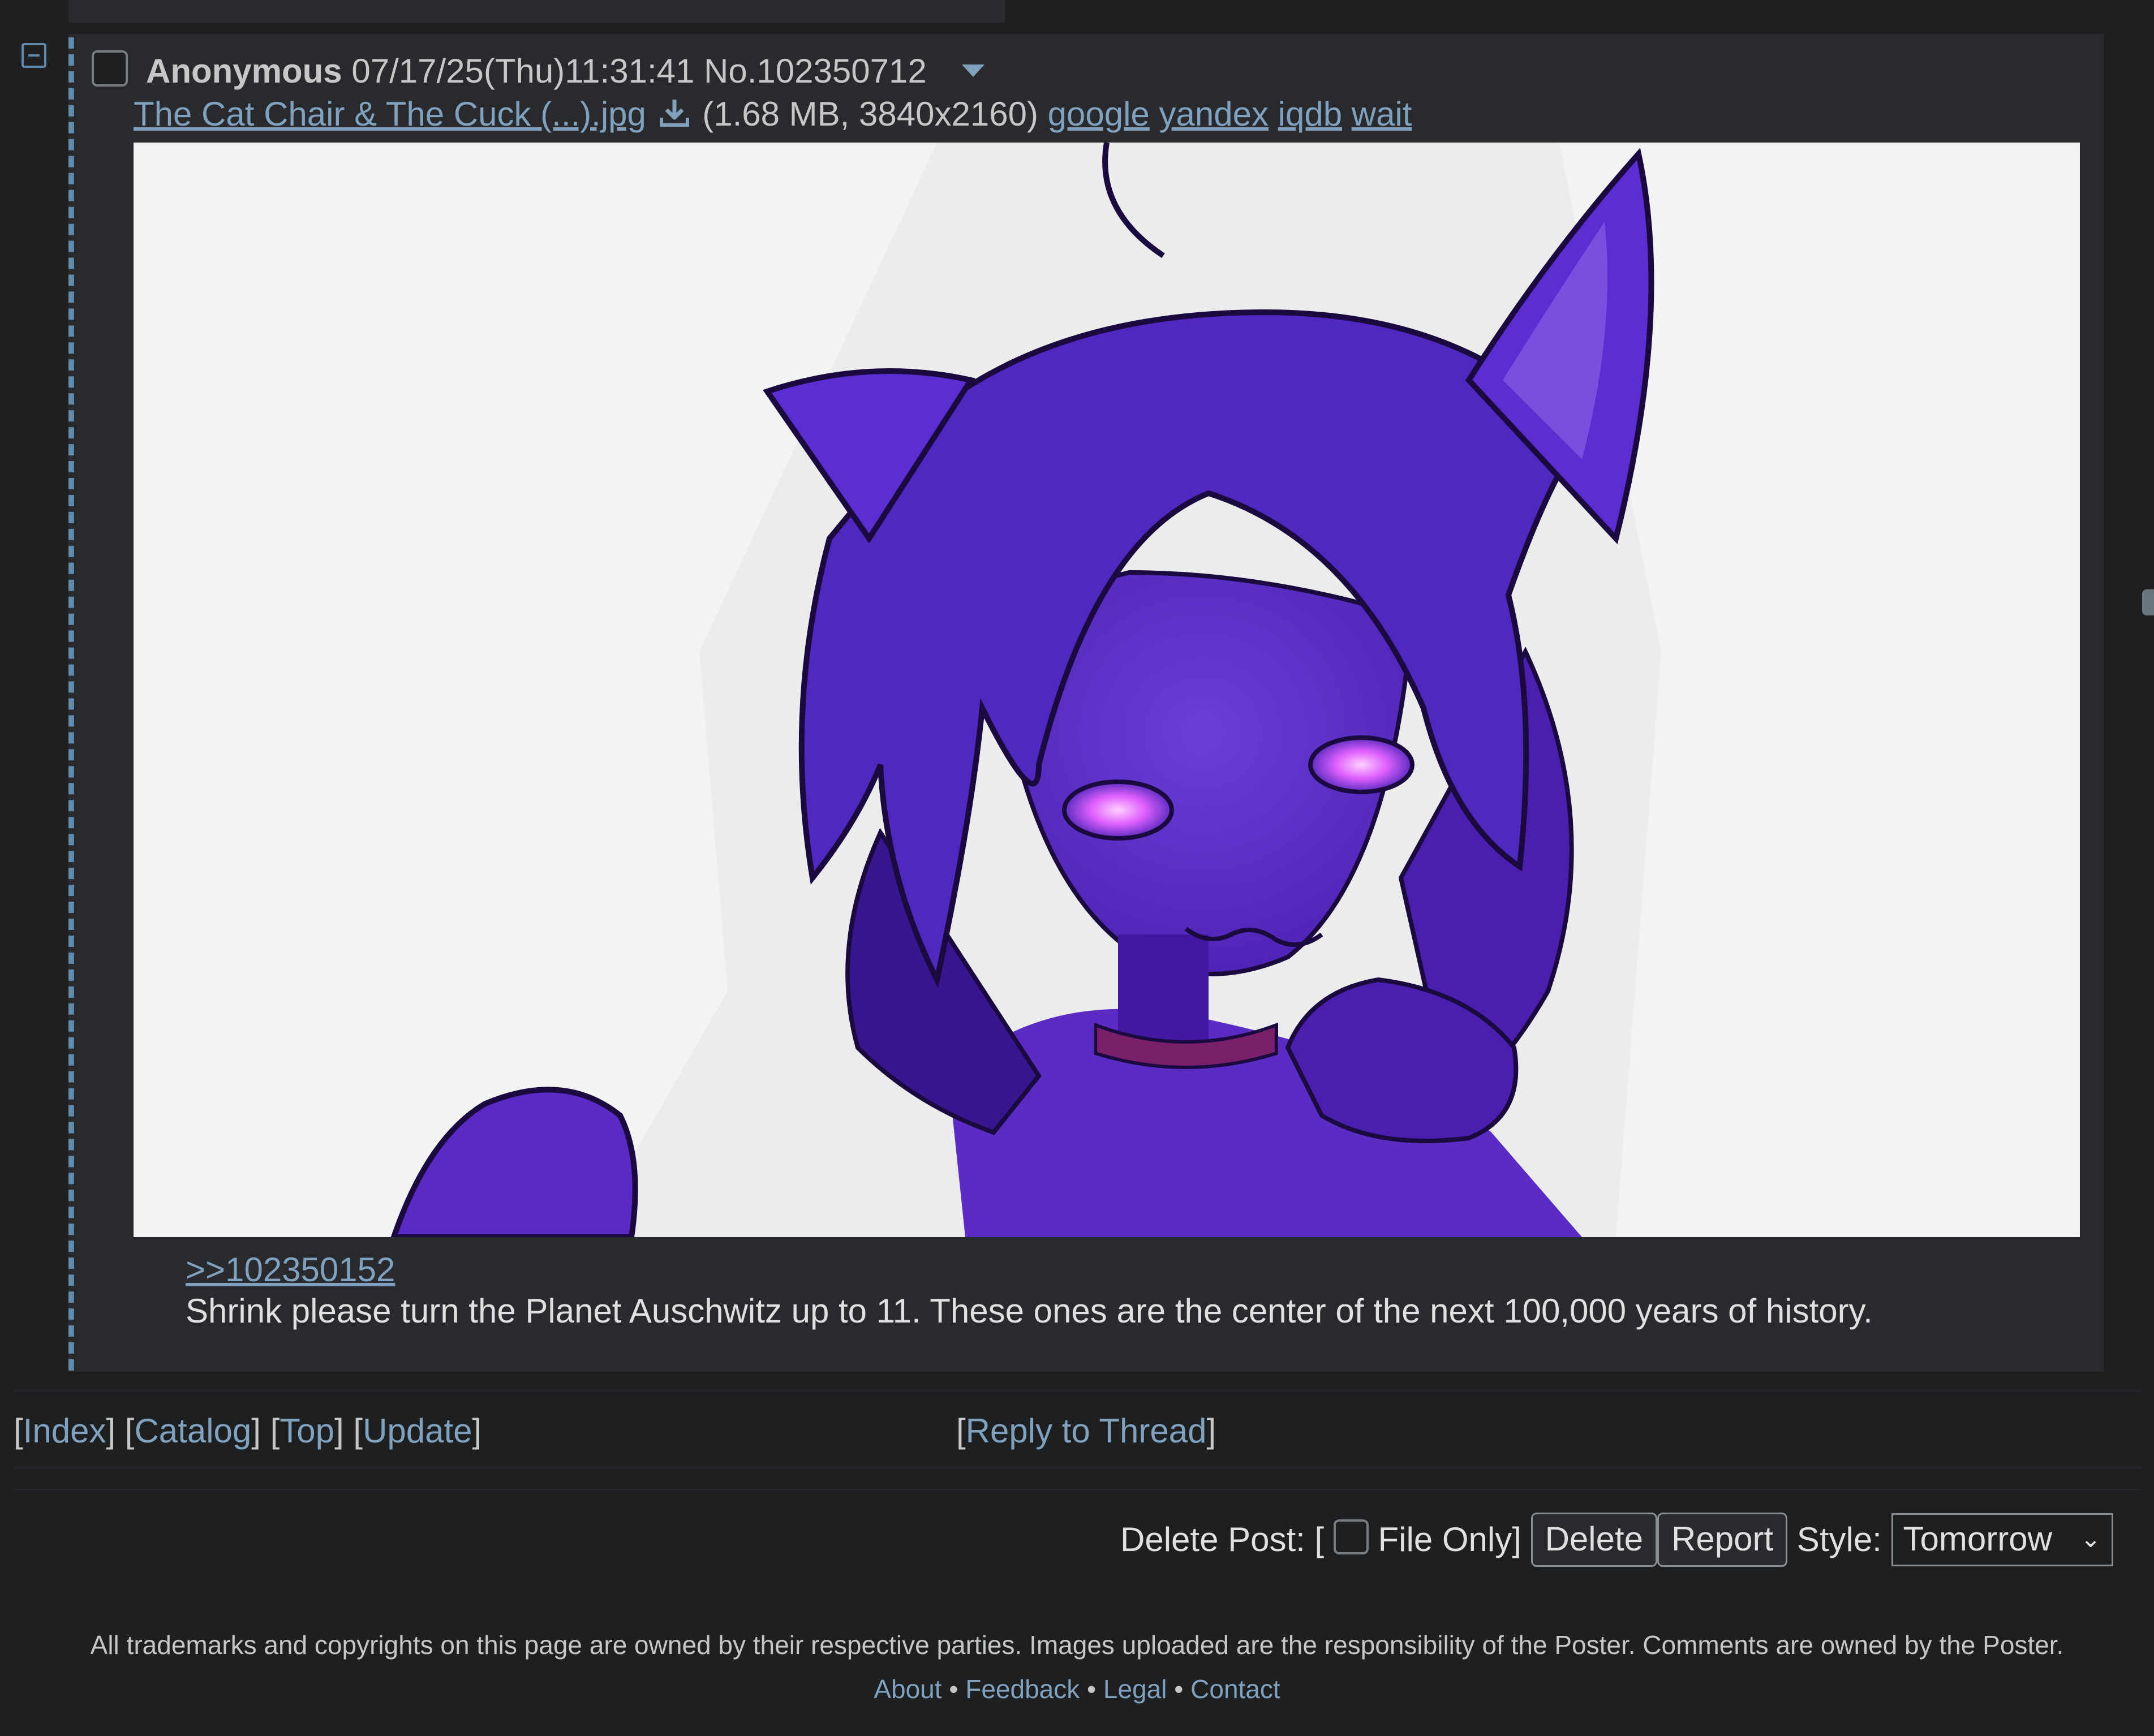 The height and width of the screenshot is (1736, 2154). What do you see at coordinates (307, 1431) in the screenshot?
I see `nav-top-link: Top` at bounding box center [307, 1431].